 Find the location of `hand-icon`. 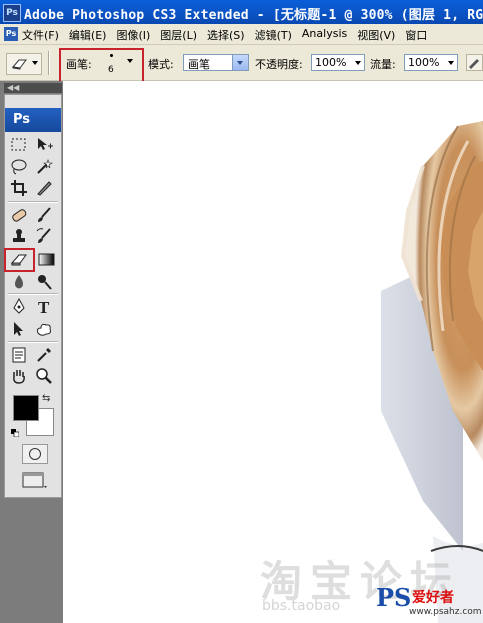

hand-icon is located at coordinates (19, 377).